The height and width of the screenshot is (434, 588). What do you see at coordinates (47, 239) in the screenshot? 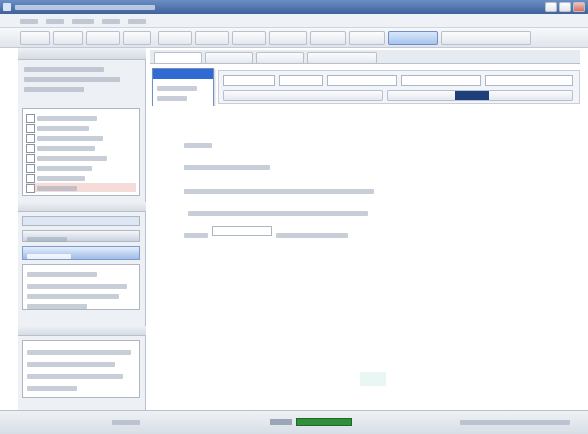
I see `option-label` at bounding box center [47, 239].